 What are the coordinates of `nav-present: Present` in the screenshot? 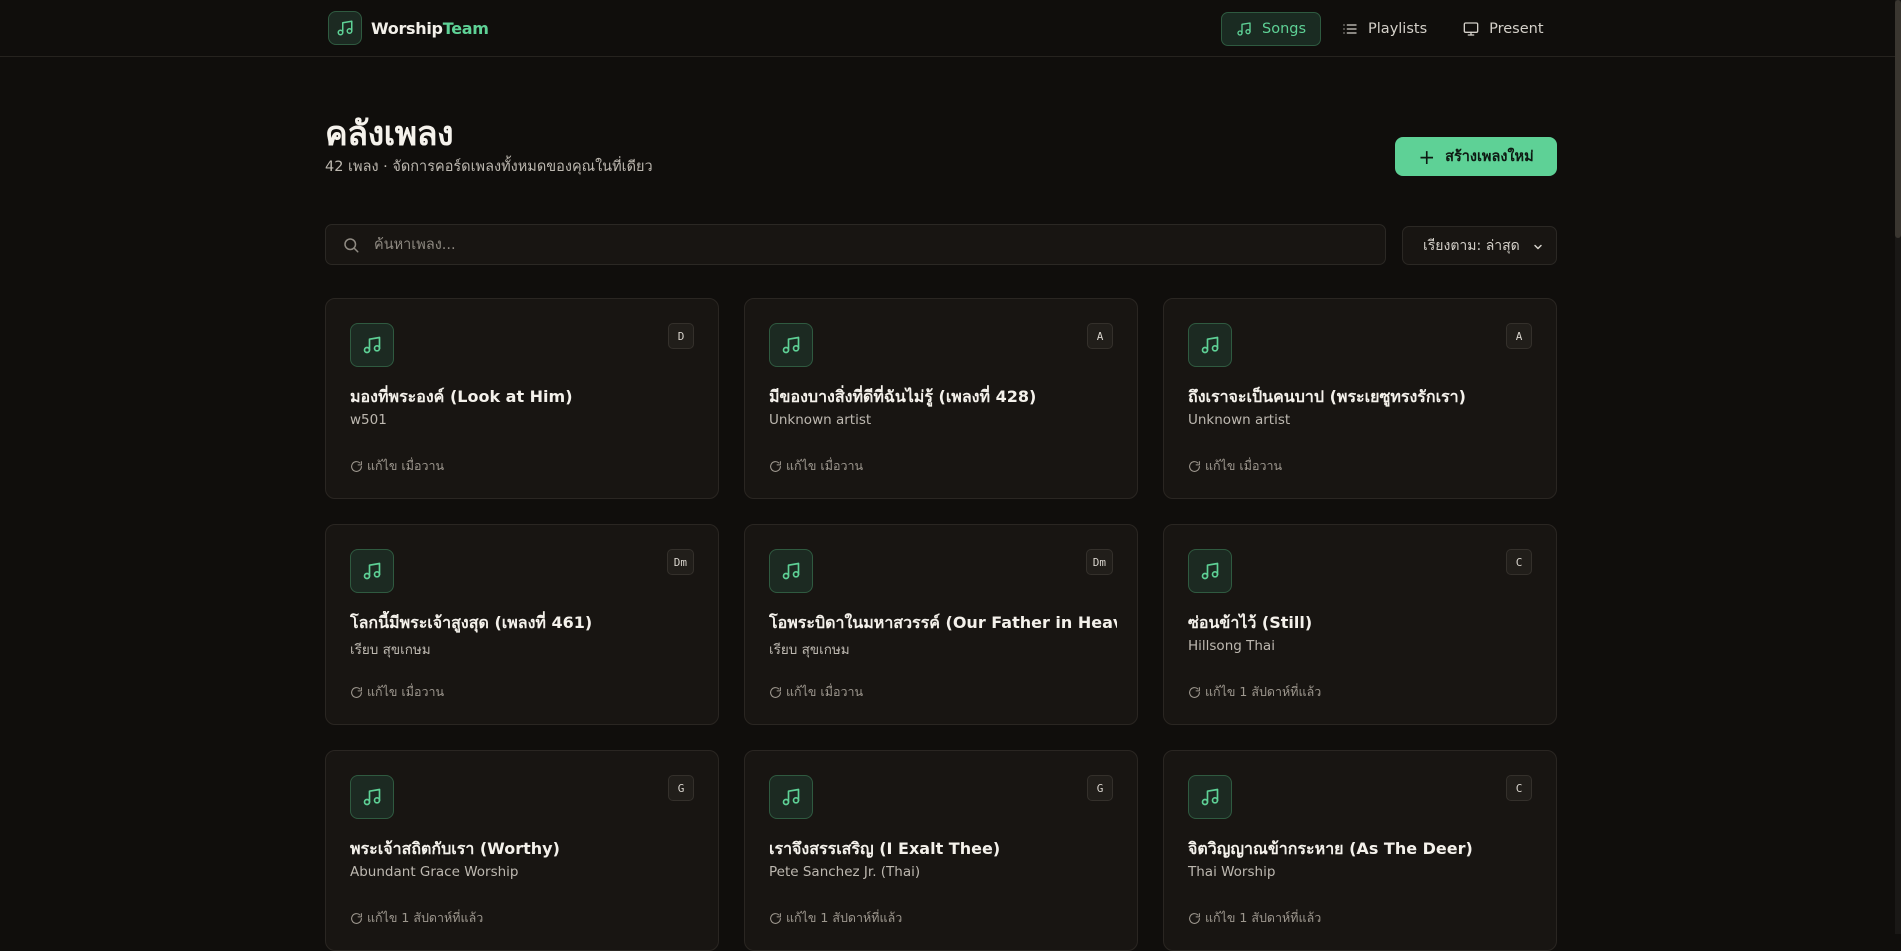 It's located at (1503, 29).